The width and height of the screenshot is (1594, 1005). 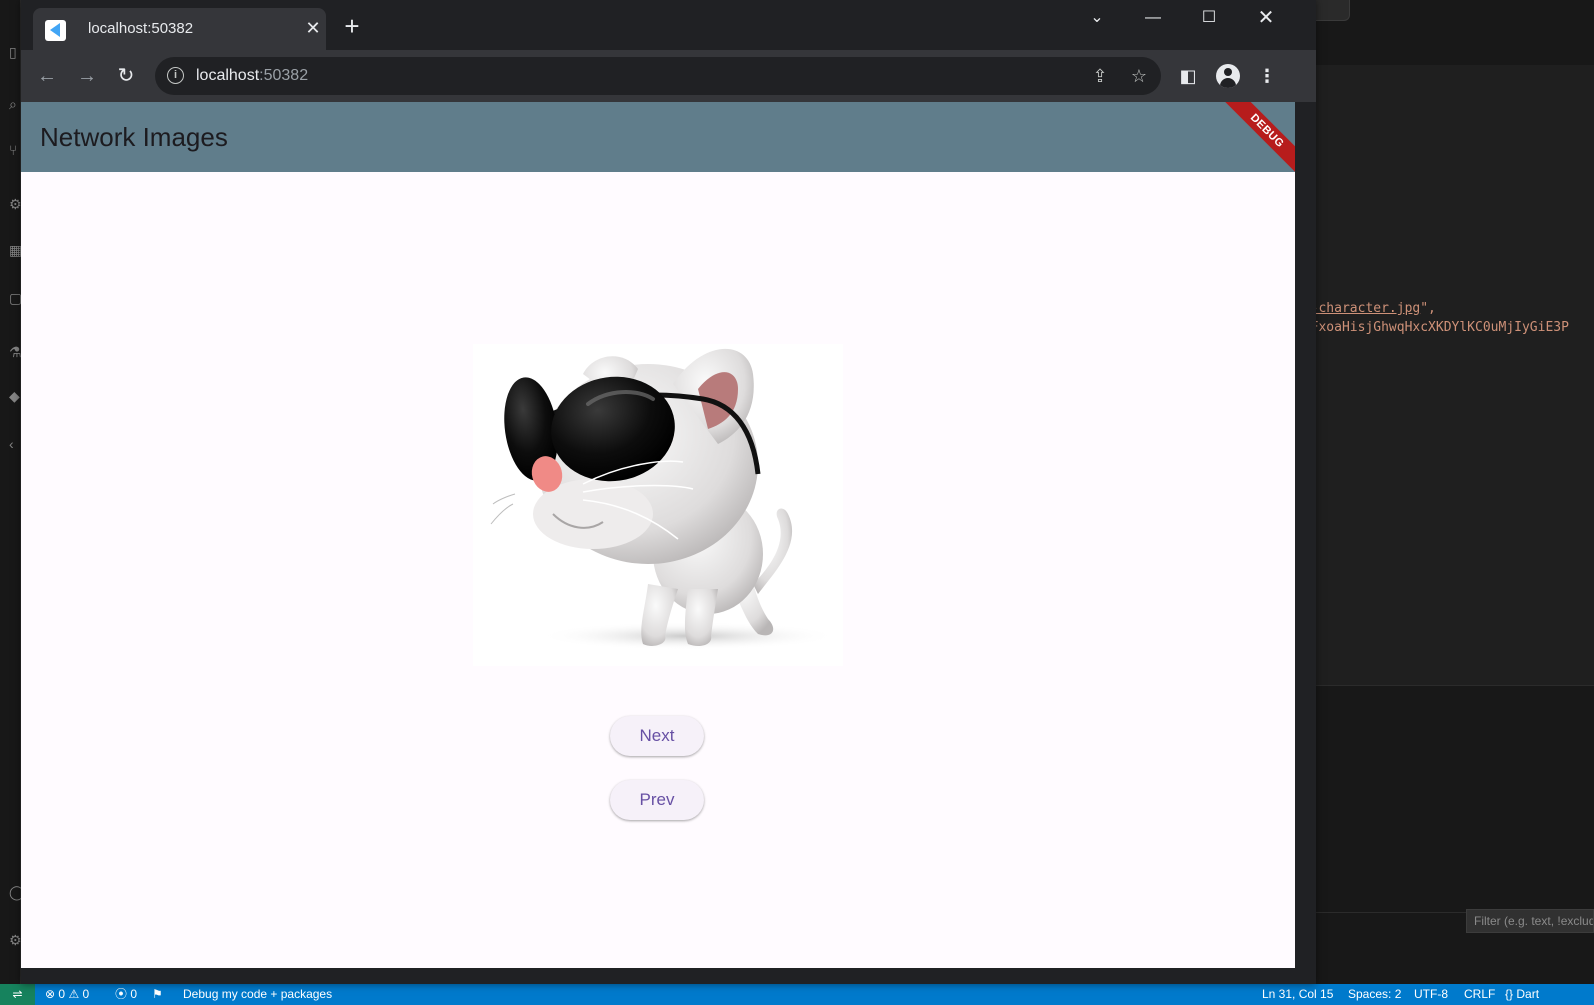 What do you see at coordinates (1297, 994) in the screenshot?
I see `cursor-position: Ln 31, Col 15` at bounding box center [1297, 994].